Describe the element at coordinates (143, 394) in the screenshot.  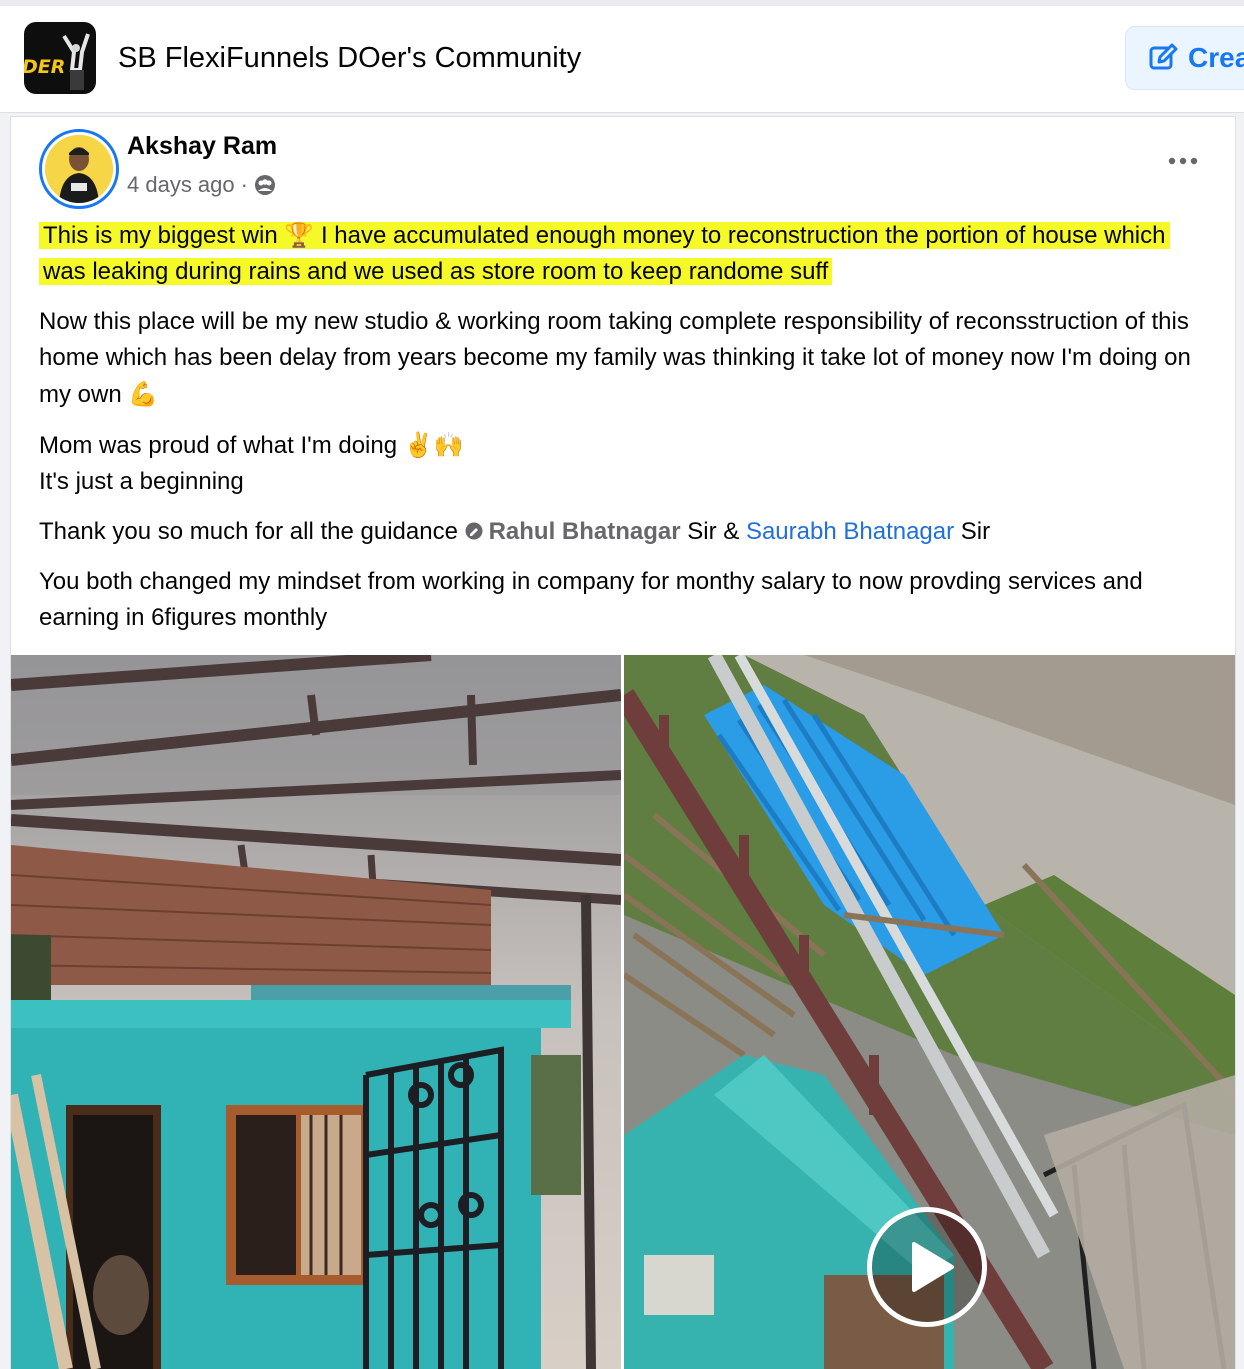
I see `muscle-emoji: 💪` at that location.